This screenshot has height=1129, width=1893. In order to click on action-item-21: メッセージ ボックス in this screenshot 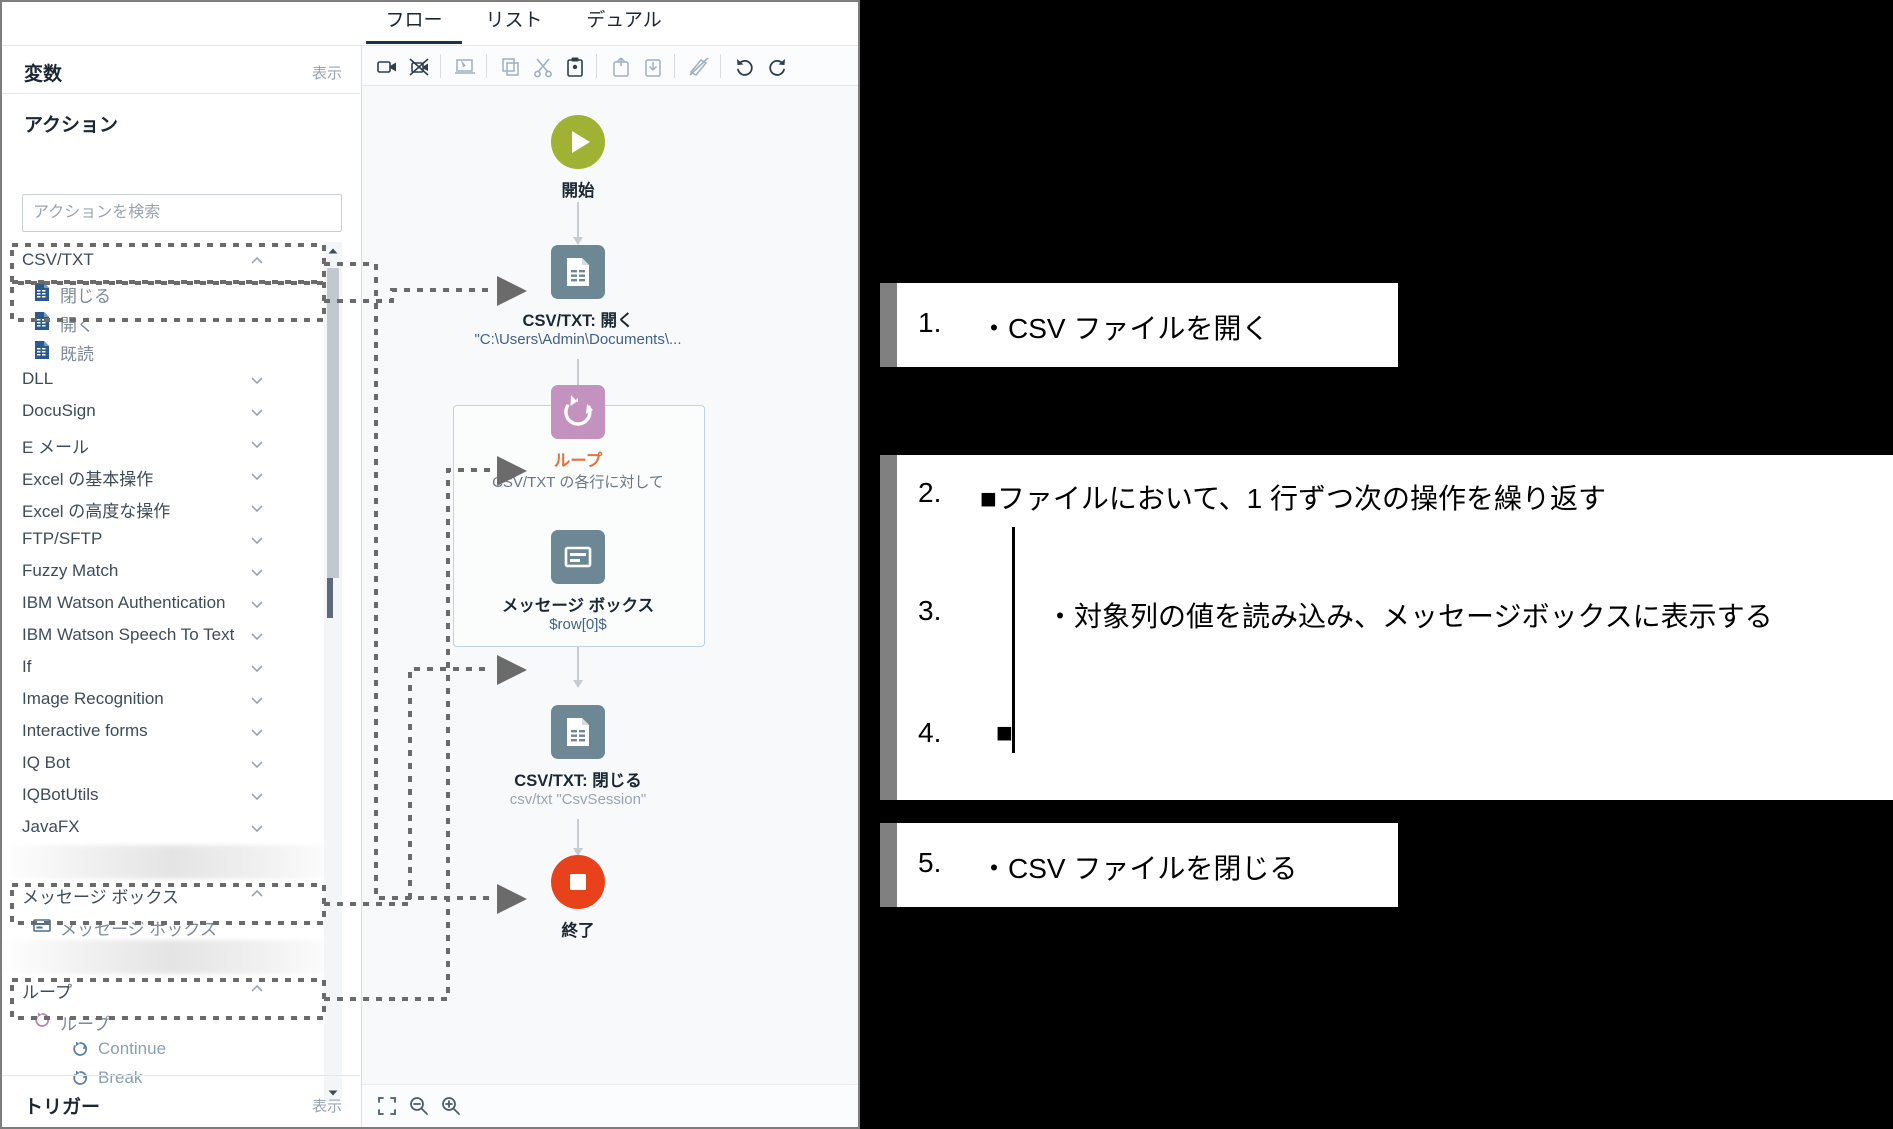, I will do `click(172, 925)`.